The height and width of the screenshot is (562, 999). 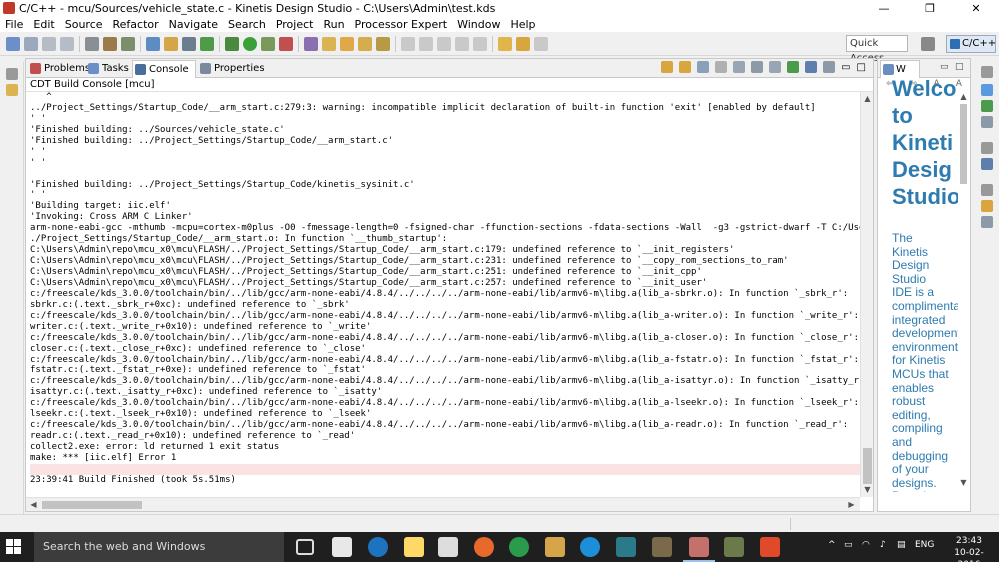 What do you see at coordinates (84, 24) in the screenshot?
I see `menu-source: Source` at bounding box center [84, 24].